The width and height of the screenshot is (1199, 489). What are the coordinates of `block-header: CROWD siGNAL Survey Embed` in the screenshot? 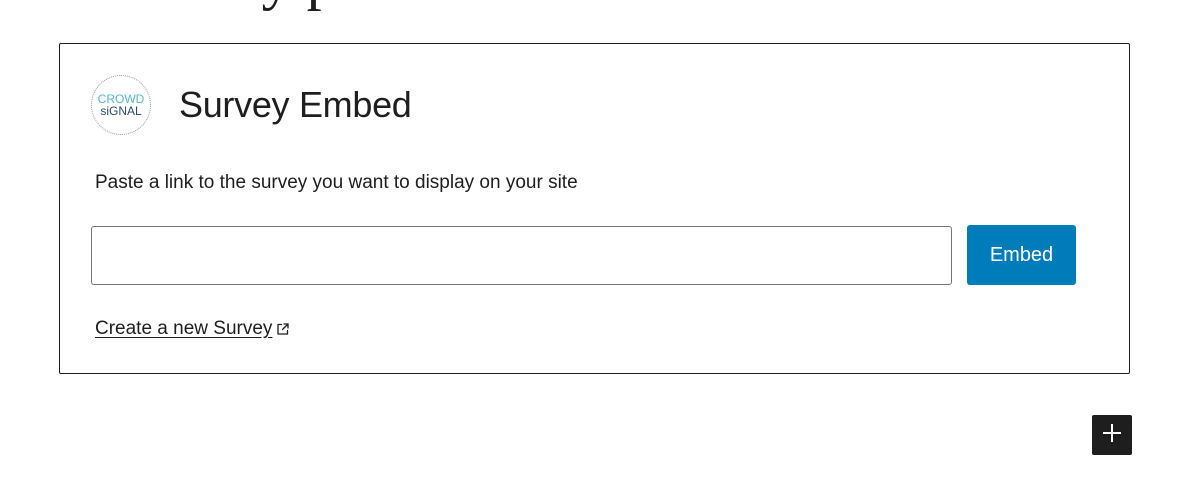 It's located at (251, 105).